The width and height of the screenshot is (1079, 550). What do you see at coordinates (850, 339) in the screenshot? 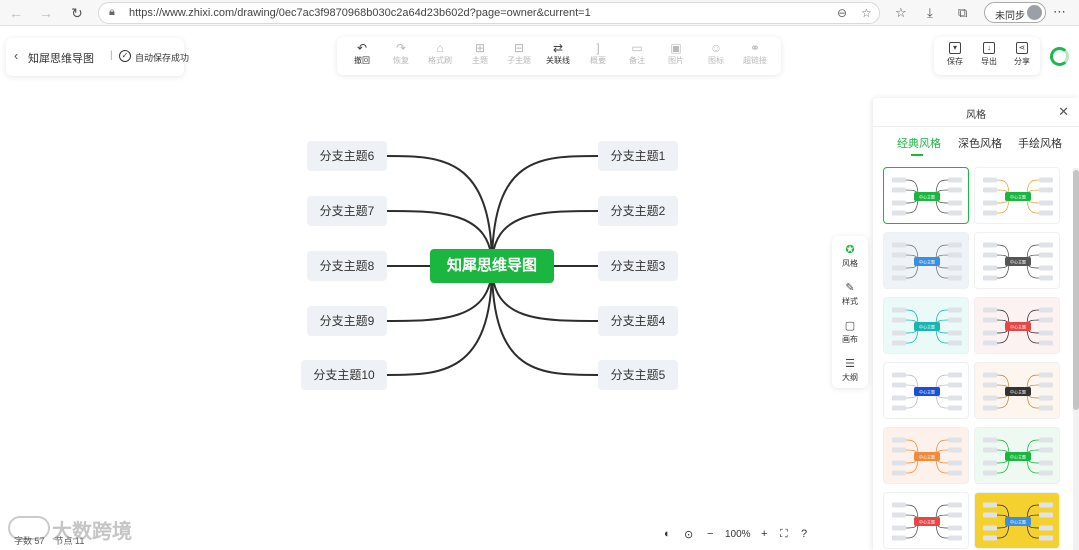
I see `side-tab-label: 画布` at bounding box center [850, 339].